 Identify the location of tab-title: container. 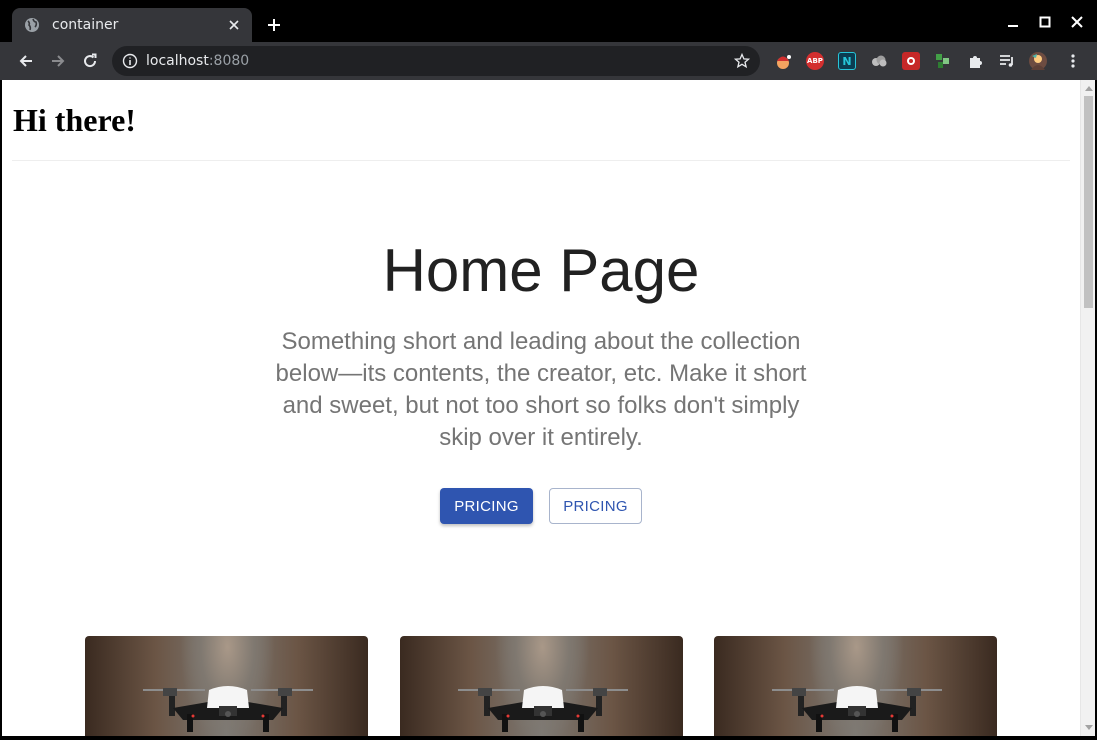
(85, 25).